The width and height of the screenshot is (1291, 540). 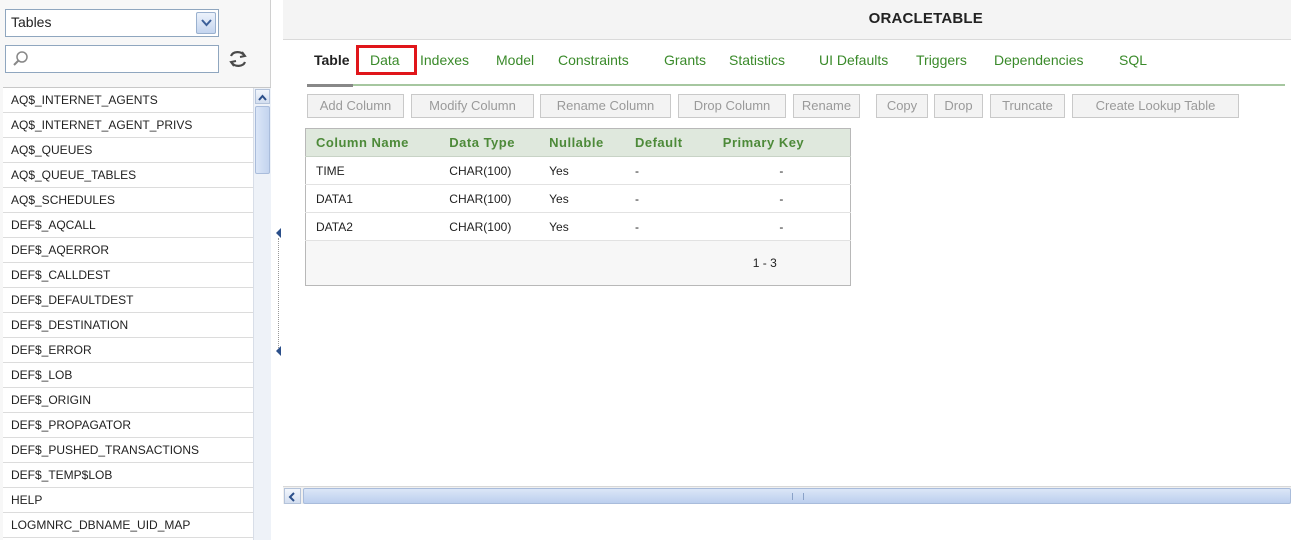 What do you see at coordinates (472, 106) in the screenshot?
I see `modify-column-button: Modify Column` at bounding box center [472, 106].